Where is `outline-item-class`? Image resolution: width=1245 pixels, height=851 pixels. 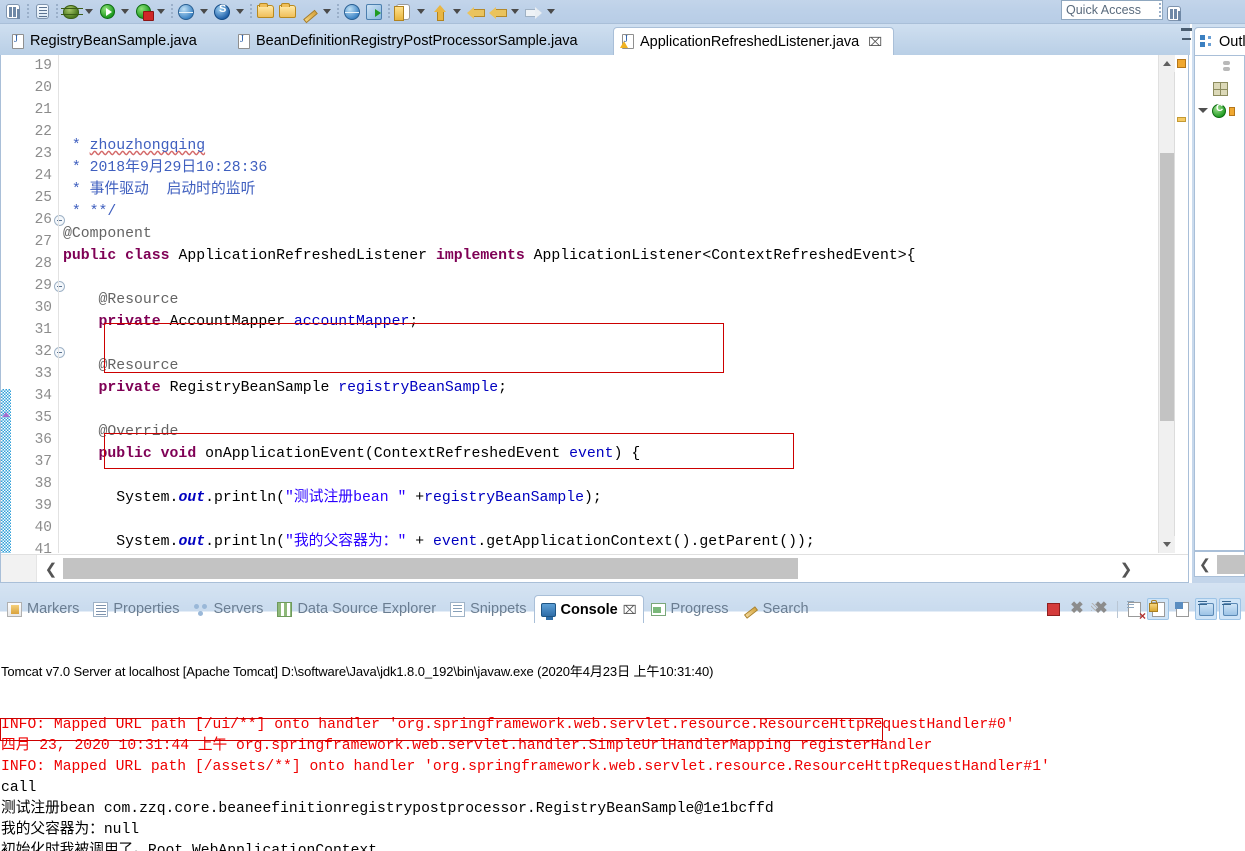
outline-item-class is located at coordinates (1219, 111).